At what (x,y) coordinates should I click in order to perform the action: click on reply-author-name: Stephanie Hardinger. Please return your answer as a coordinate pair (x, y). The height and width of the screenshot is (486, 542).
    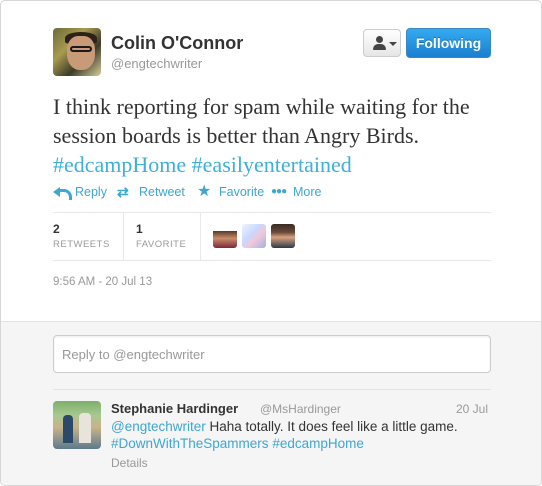
    Looking at the image, I should click on (174, 408).